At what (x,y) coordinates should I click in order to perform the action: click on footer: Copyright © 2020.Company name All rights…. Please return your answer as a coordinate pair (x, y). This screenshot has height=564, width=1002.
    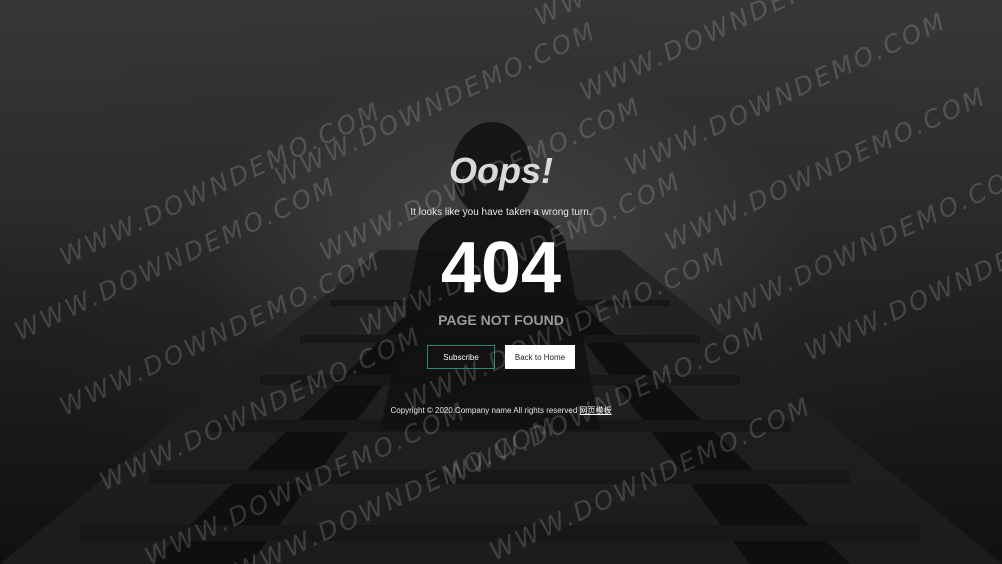
    Looking at the image, I should click on (501, 410).